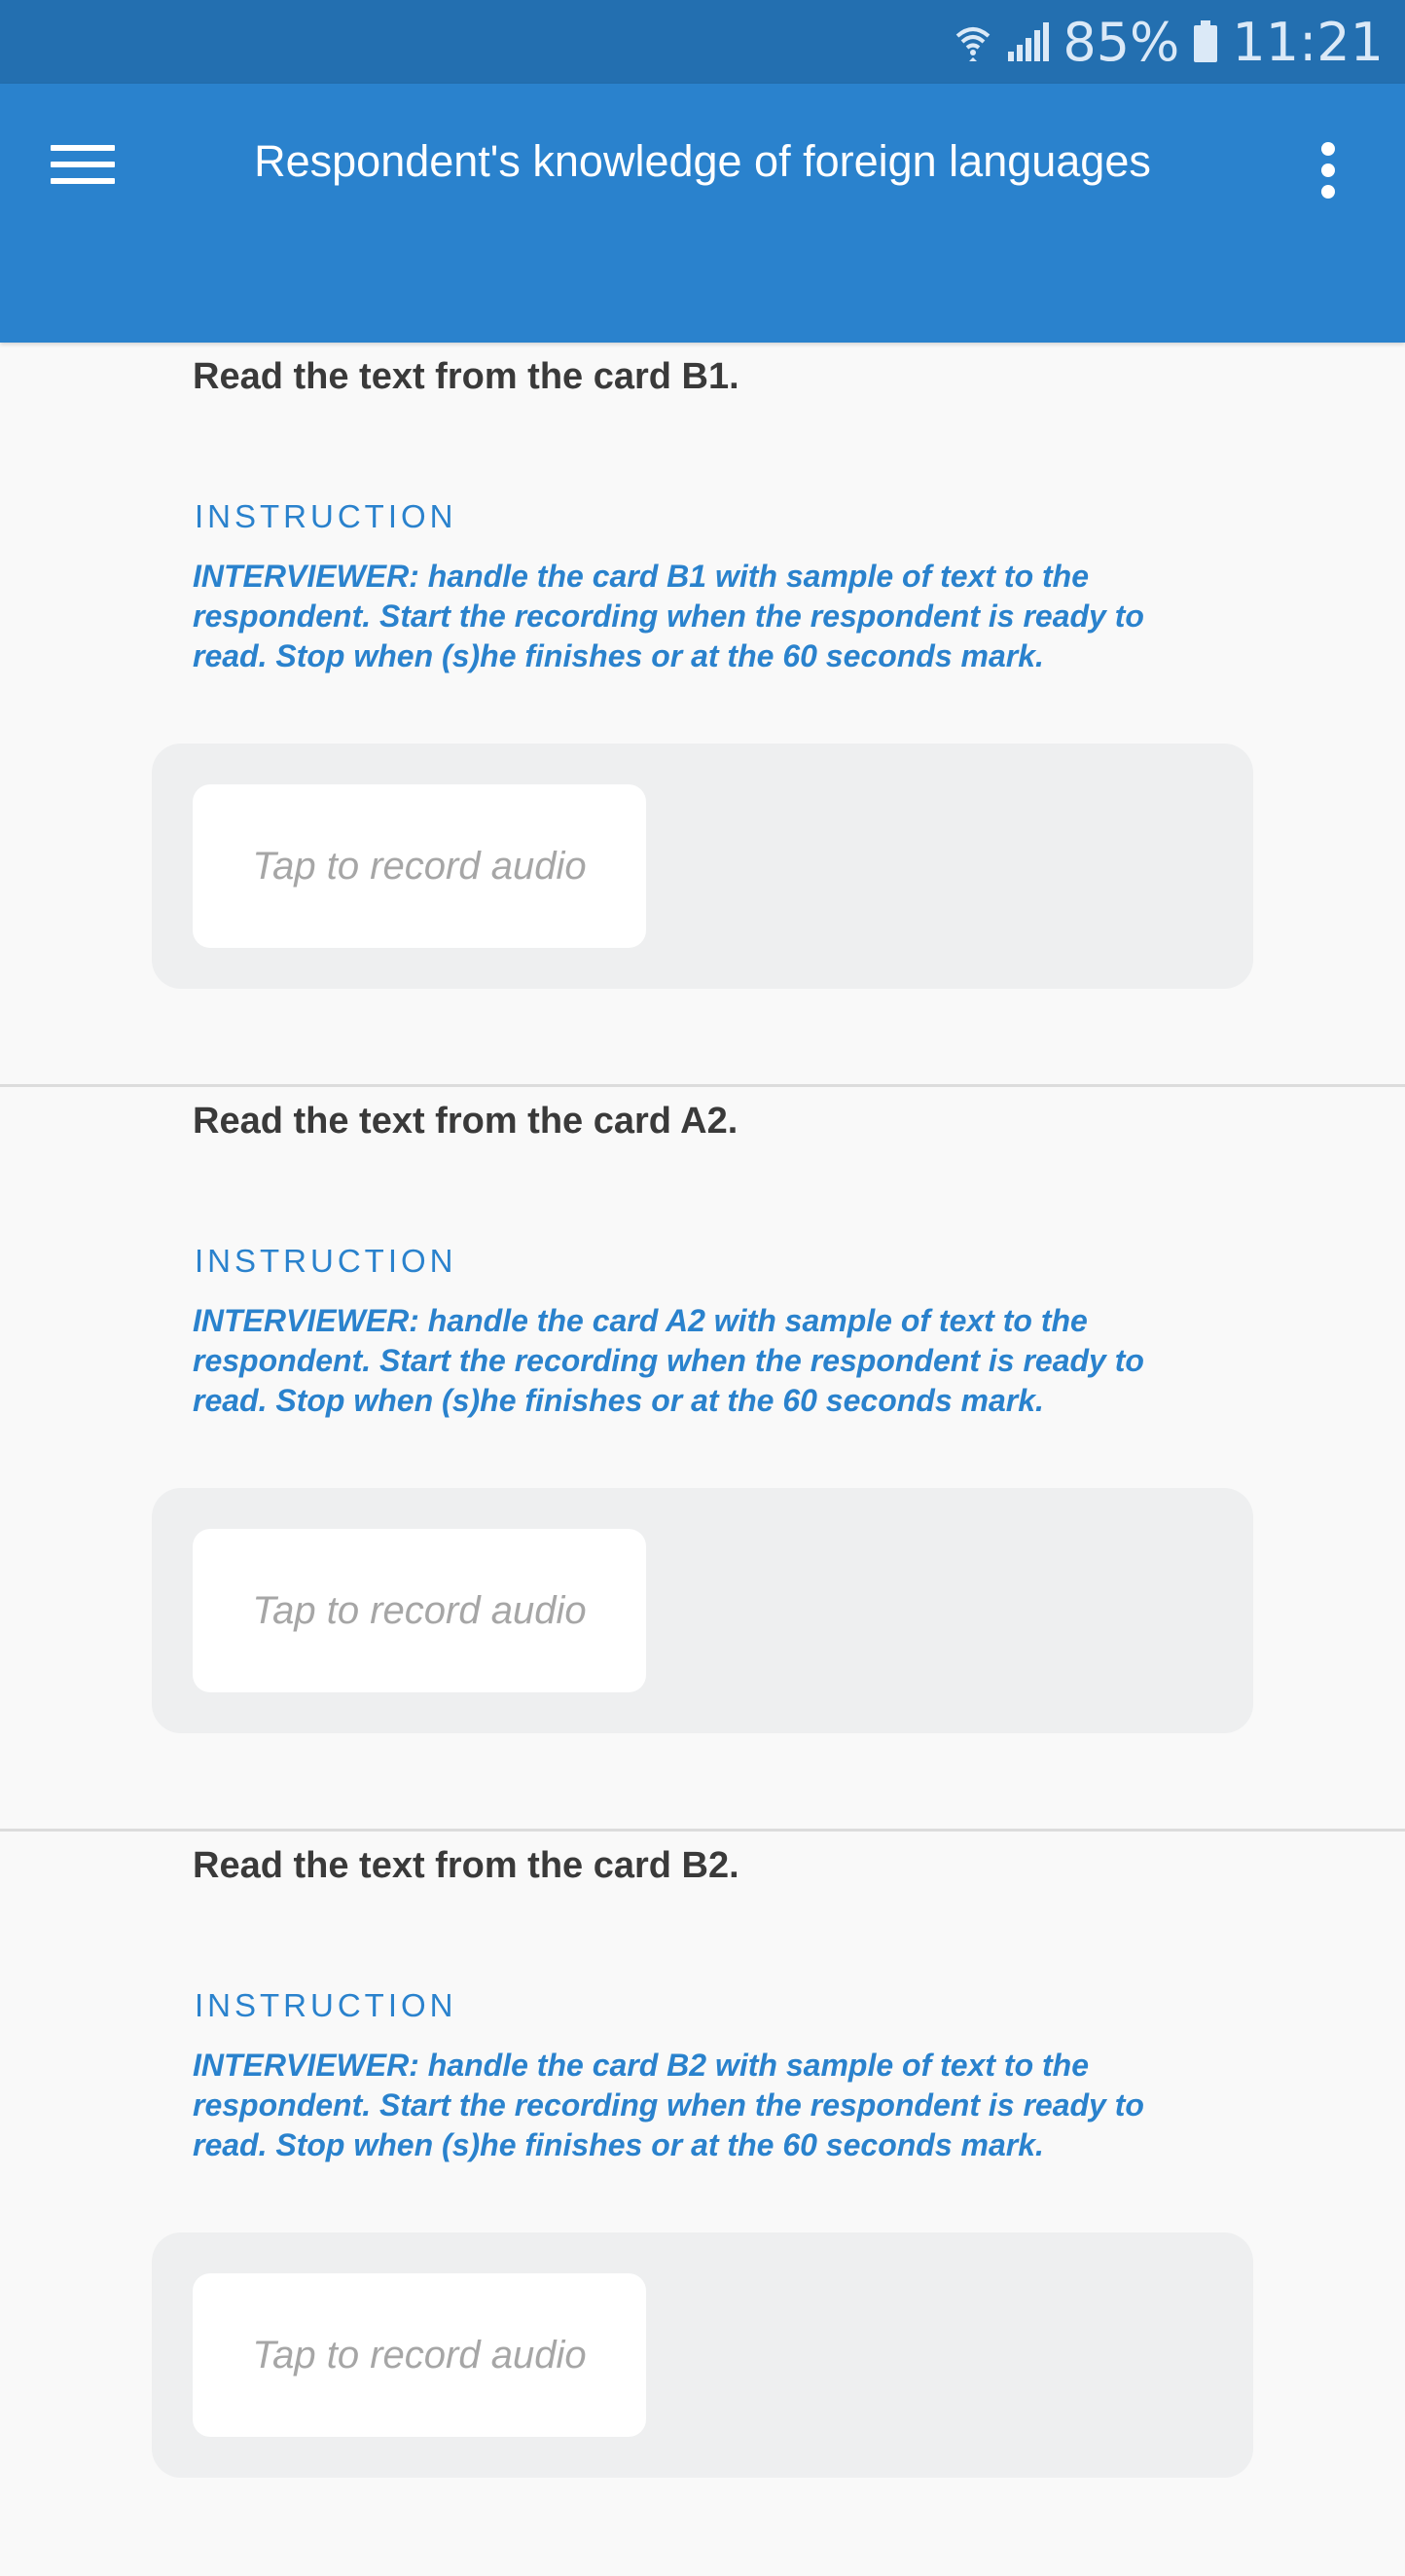 Image resolution: width=1405 pixels, height=2576 pixels. What do you see at coordinates (1308, 42) in the screenshot?
I see `clock: 11:21` at bounding box center [1308, 42].